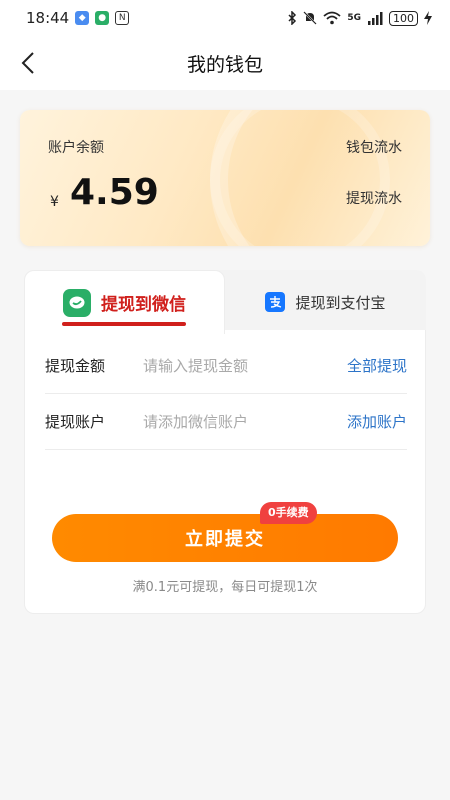 This screenshot has width=450, height=800. Describe the element at coordinates (75, 366) in the screenshot. I see `amount-label: 提现金额` at that location.